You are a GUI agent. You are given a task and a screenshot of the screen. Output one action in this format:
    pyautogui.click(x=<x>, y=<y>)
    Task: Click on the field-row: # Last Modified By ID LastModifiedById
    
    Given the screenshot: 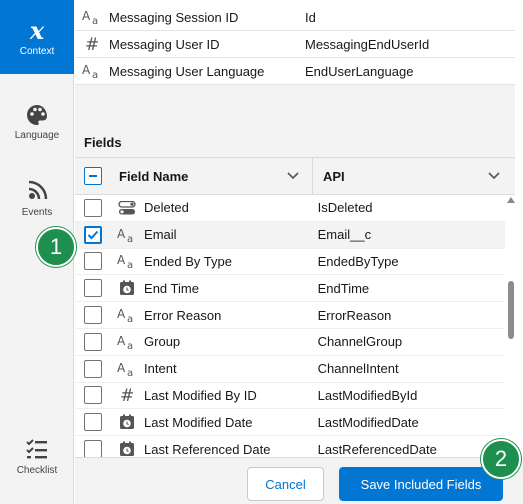 What is the action you would take?
    pyautogui.click(x=290, y=396)
    